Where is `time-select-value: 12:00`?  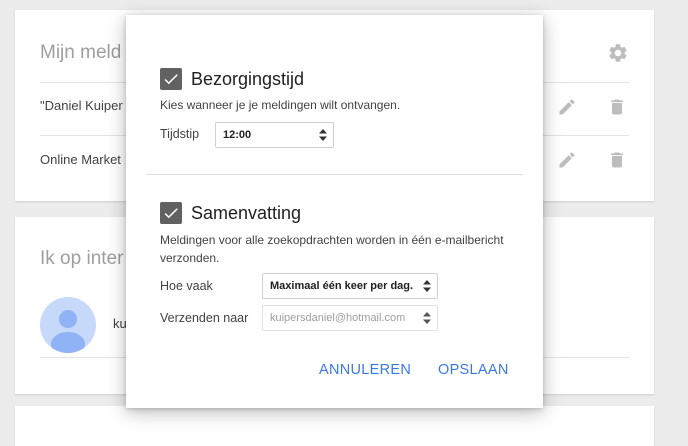
time-select-value: 12:00 is located at coordinates (237, 135).